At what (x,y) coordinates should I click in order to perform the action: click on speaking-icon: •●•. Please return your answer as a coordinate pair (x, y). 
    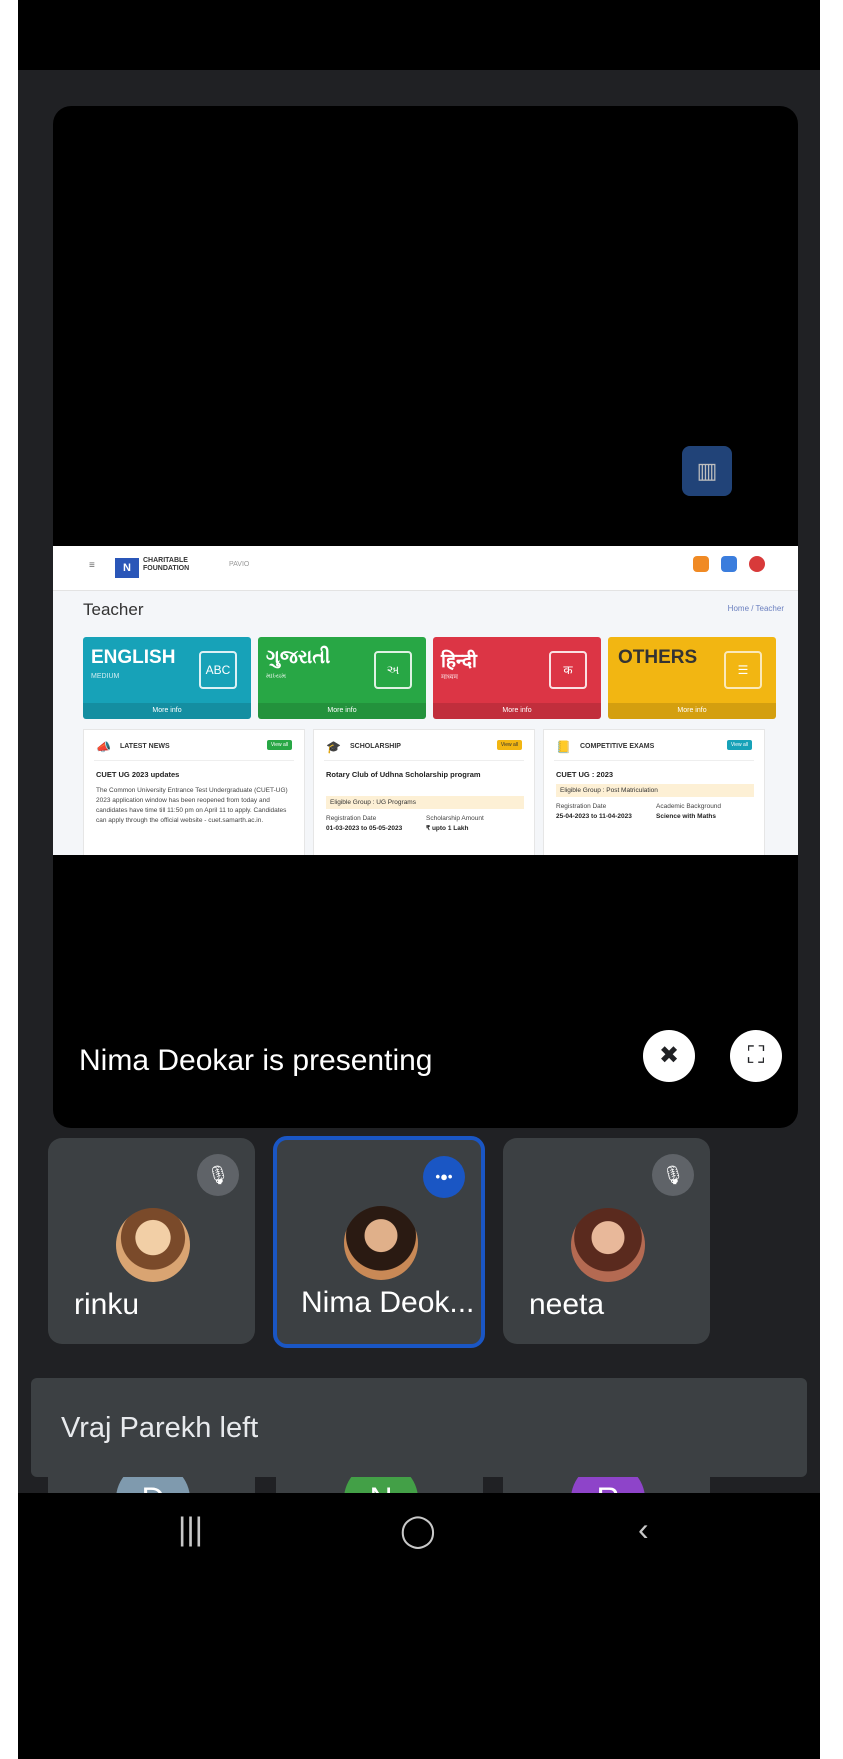
    Looking at the image, I should click on (444, 1177).